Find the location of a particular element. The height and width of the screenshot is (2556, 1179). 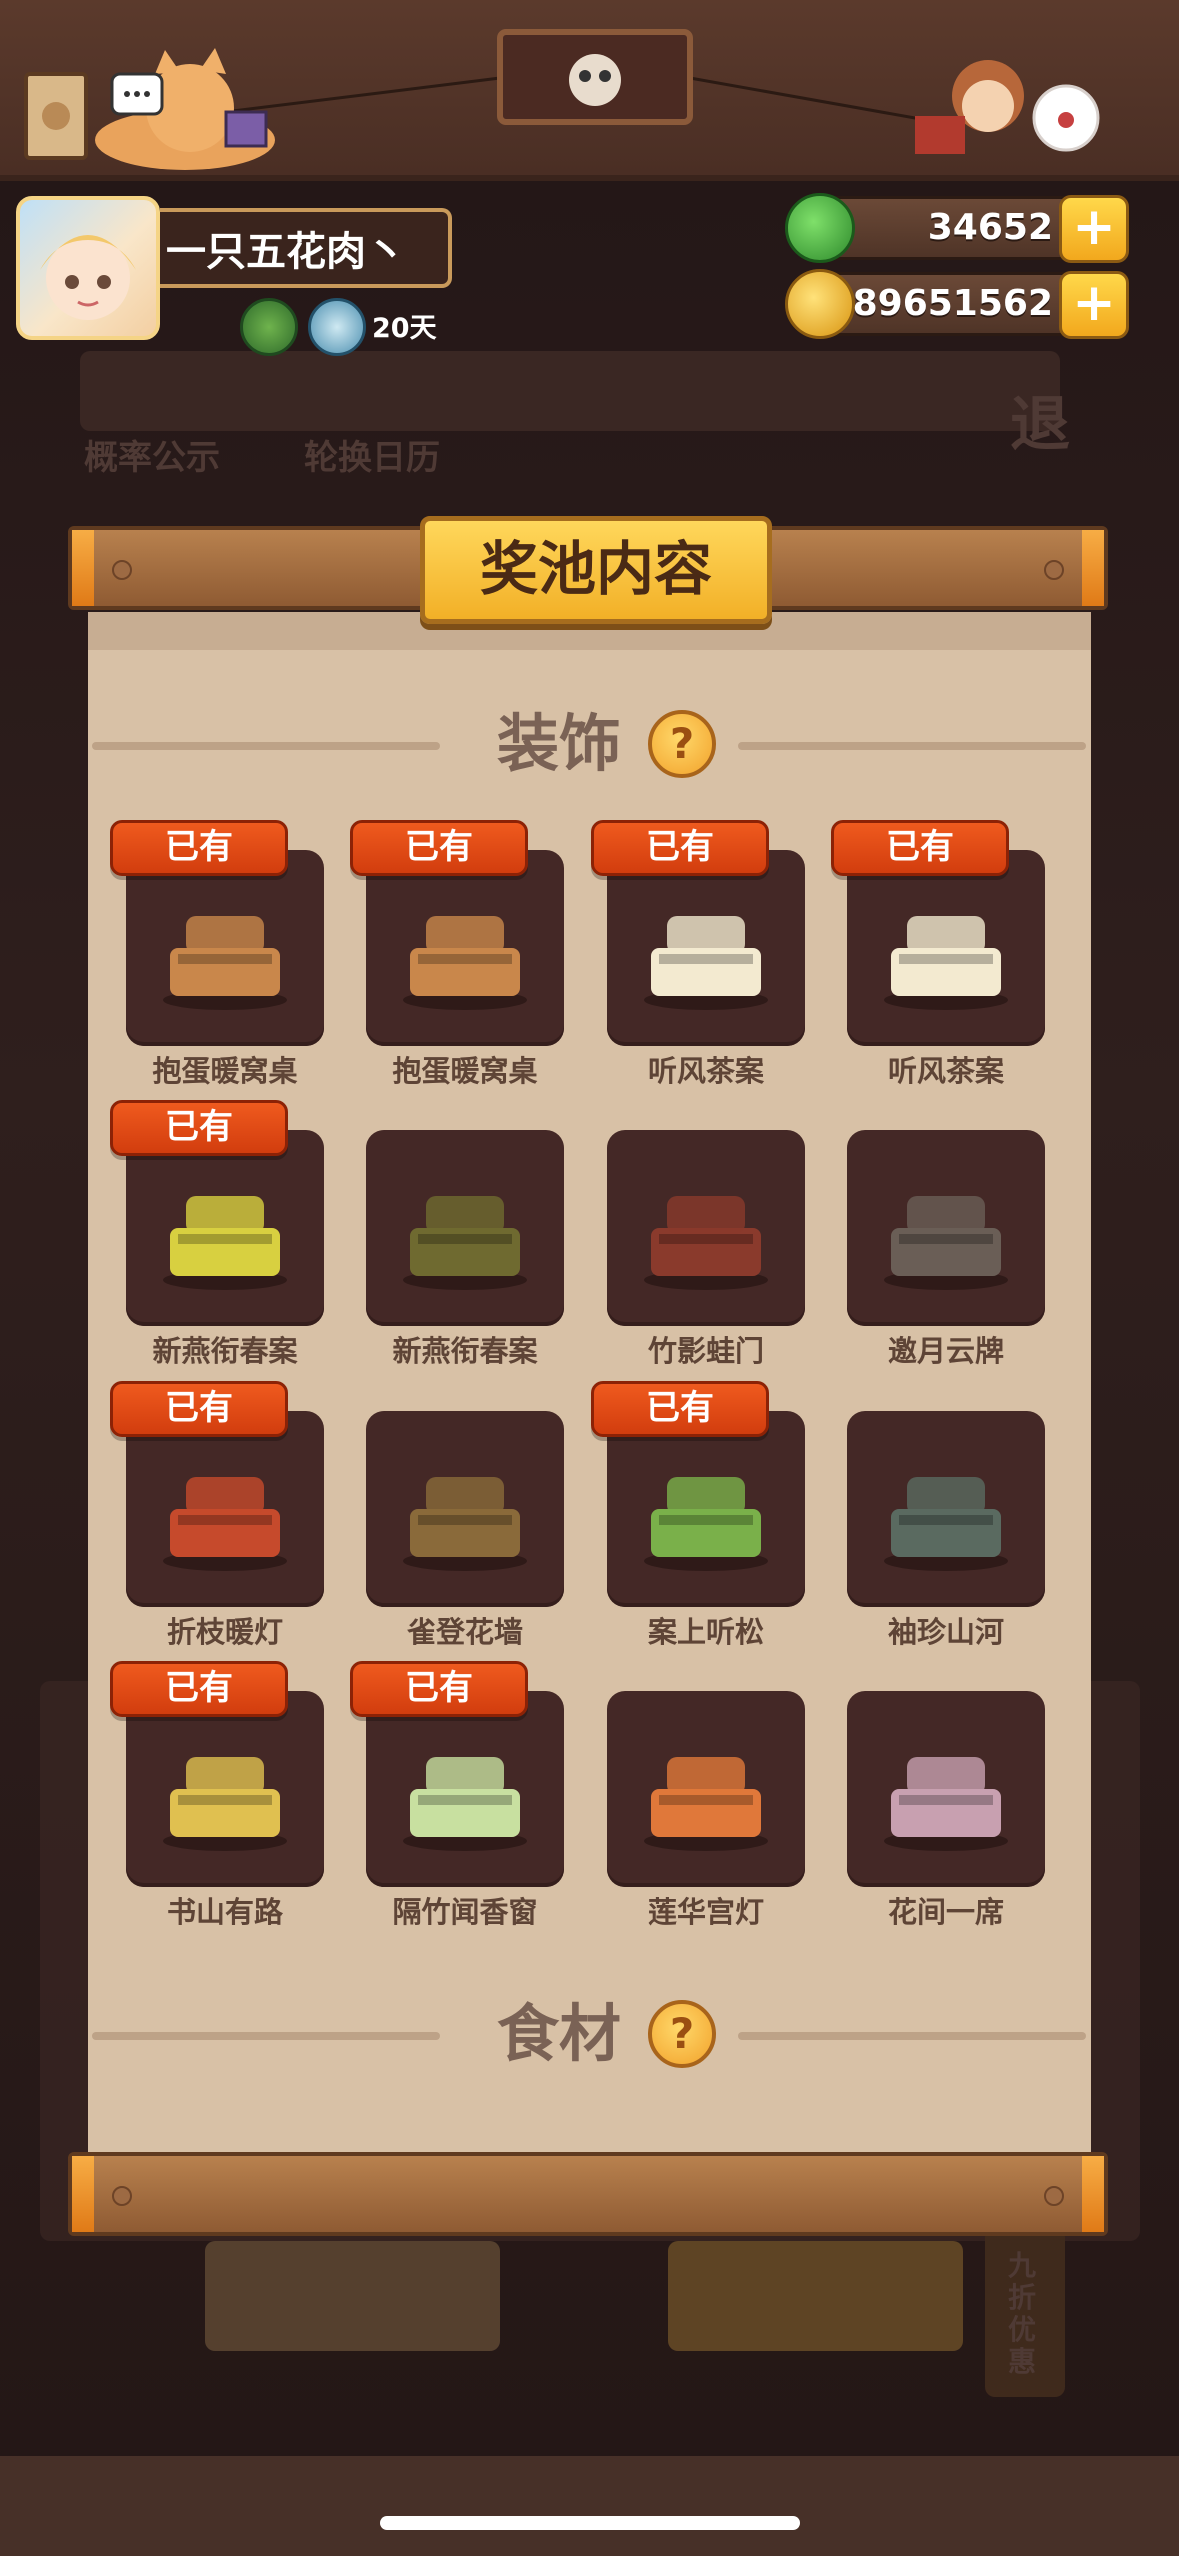

days-count: 20天 is located at coordinates (404, 328).